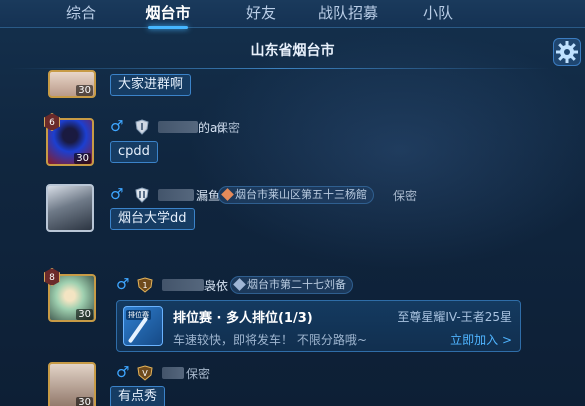  What do you see at coordinates (143, 326) in the screenshot?
I see `ranked-match-logo-icon: 排位赛` at bounding box center [143, 326].